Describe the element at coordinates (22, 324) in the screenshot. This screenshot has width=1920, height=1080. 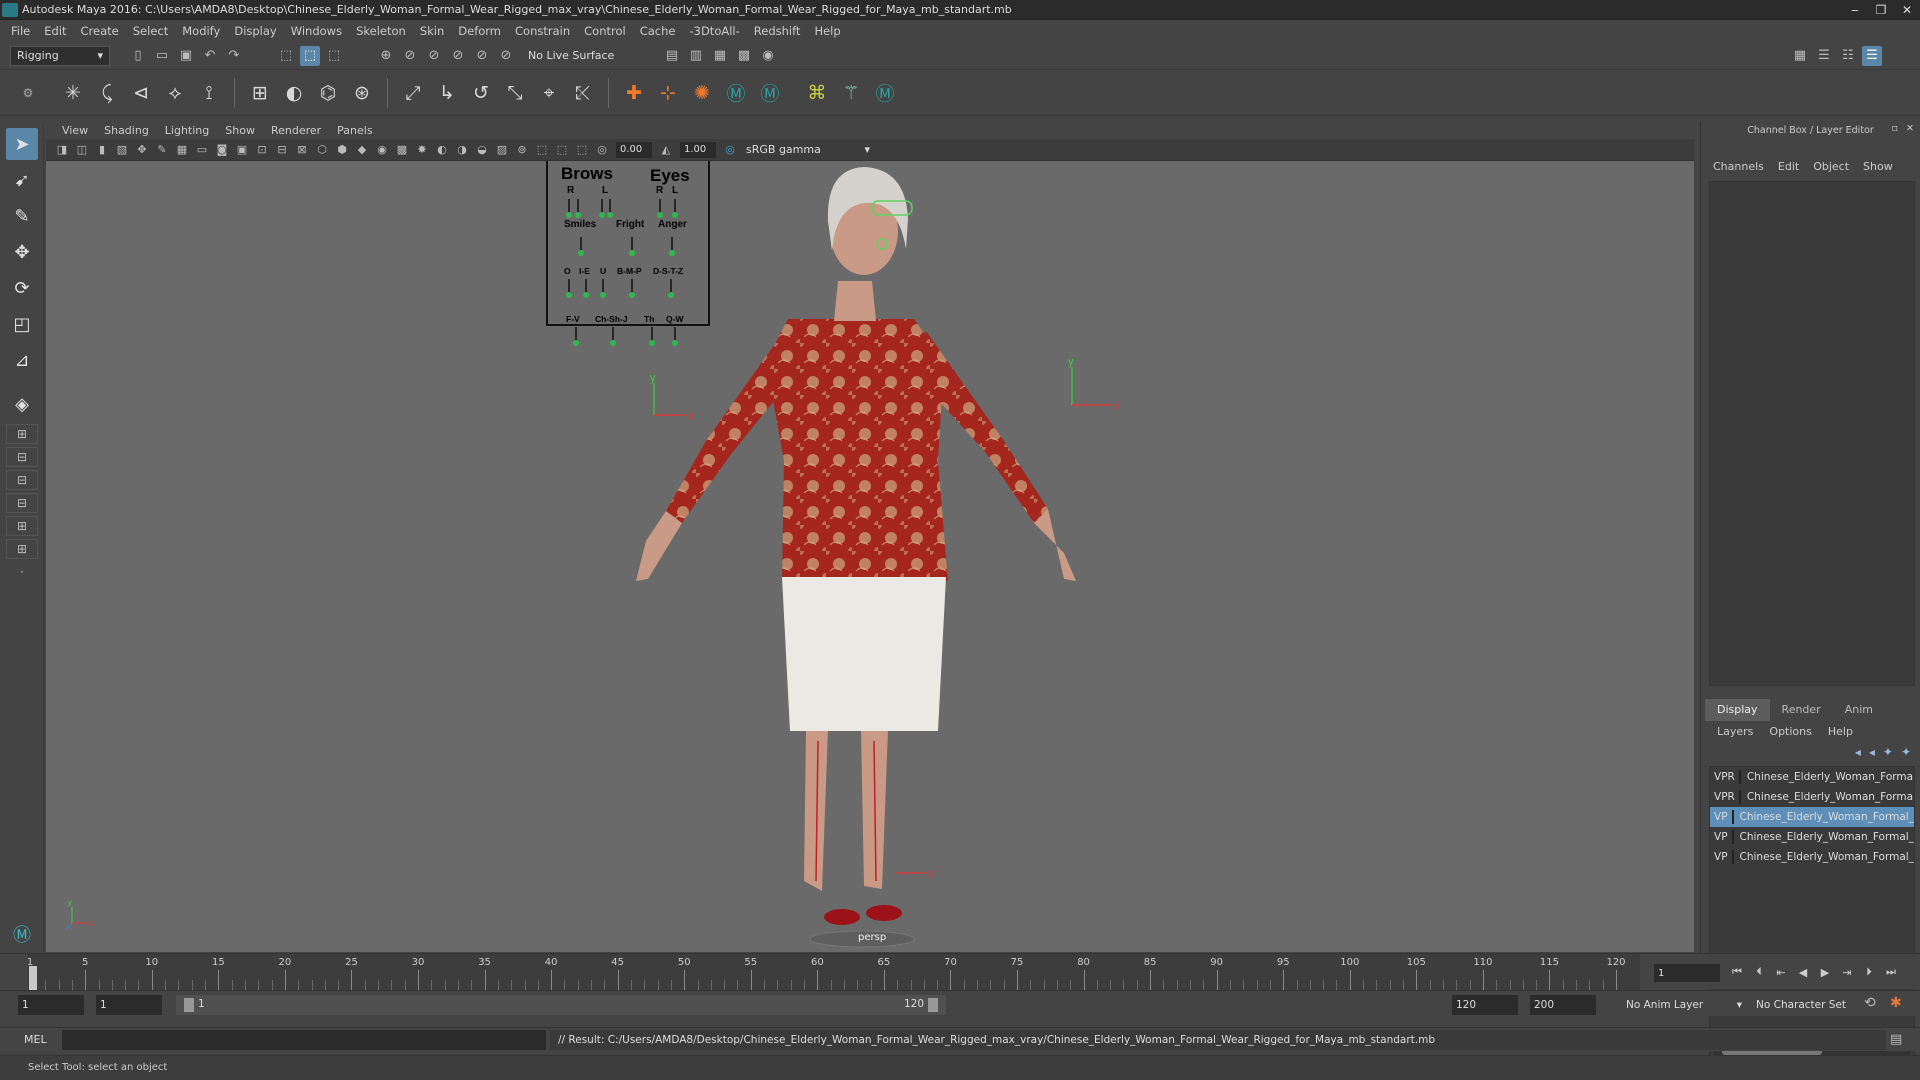
I see `scale-tool-icon: ◰` at that location.